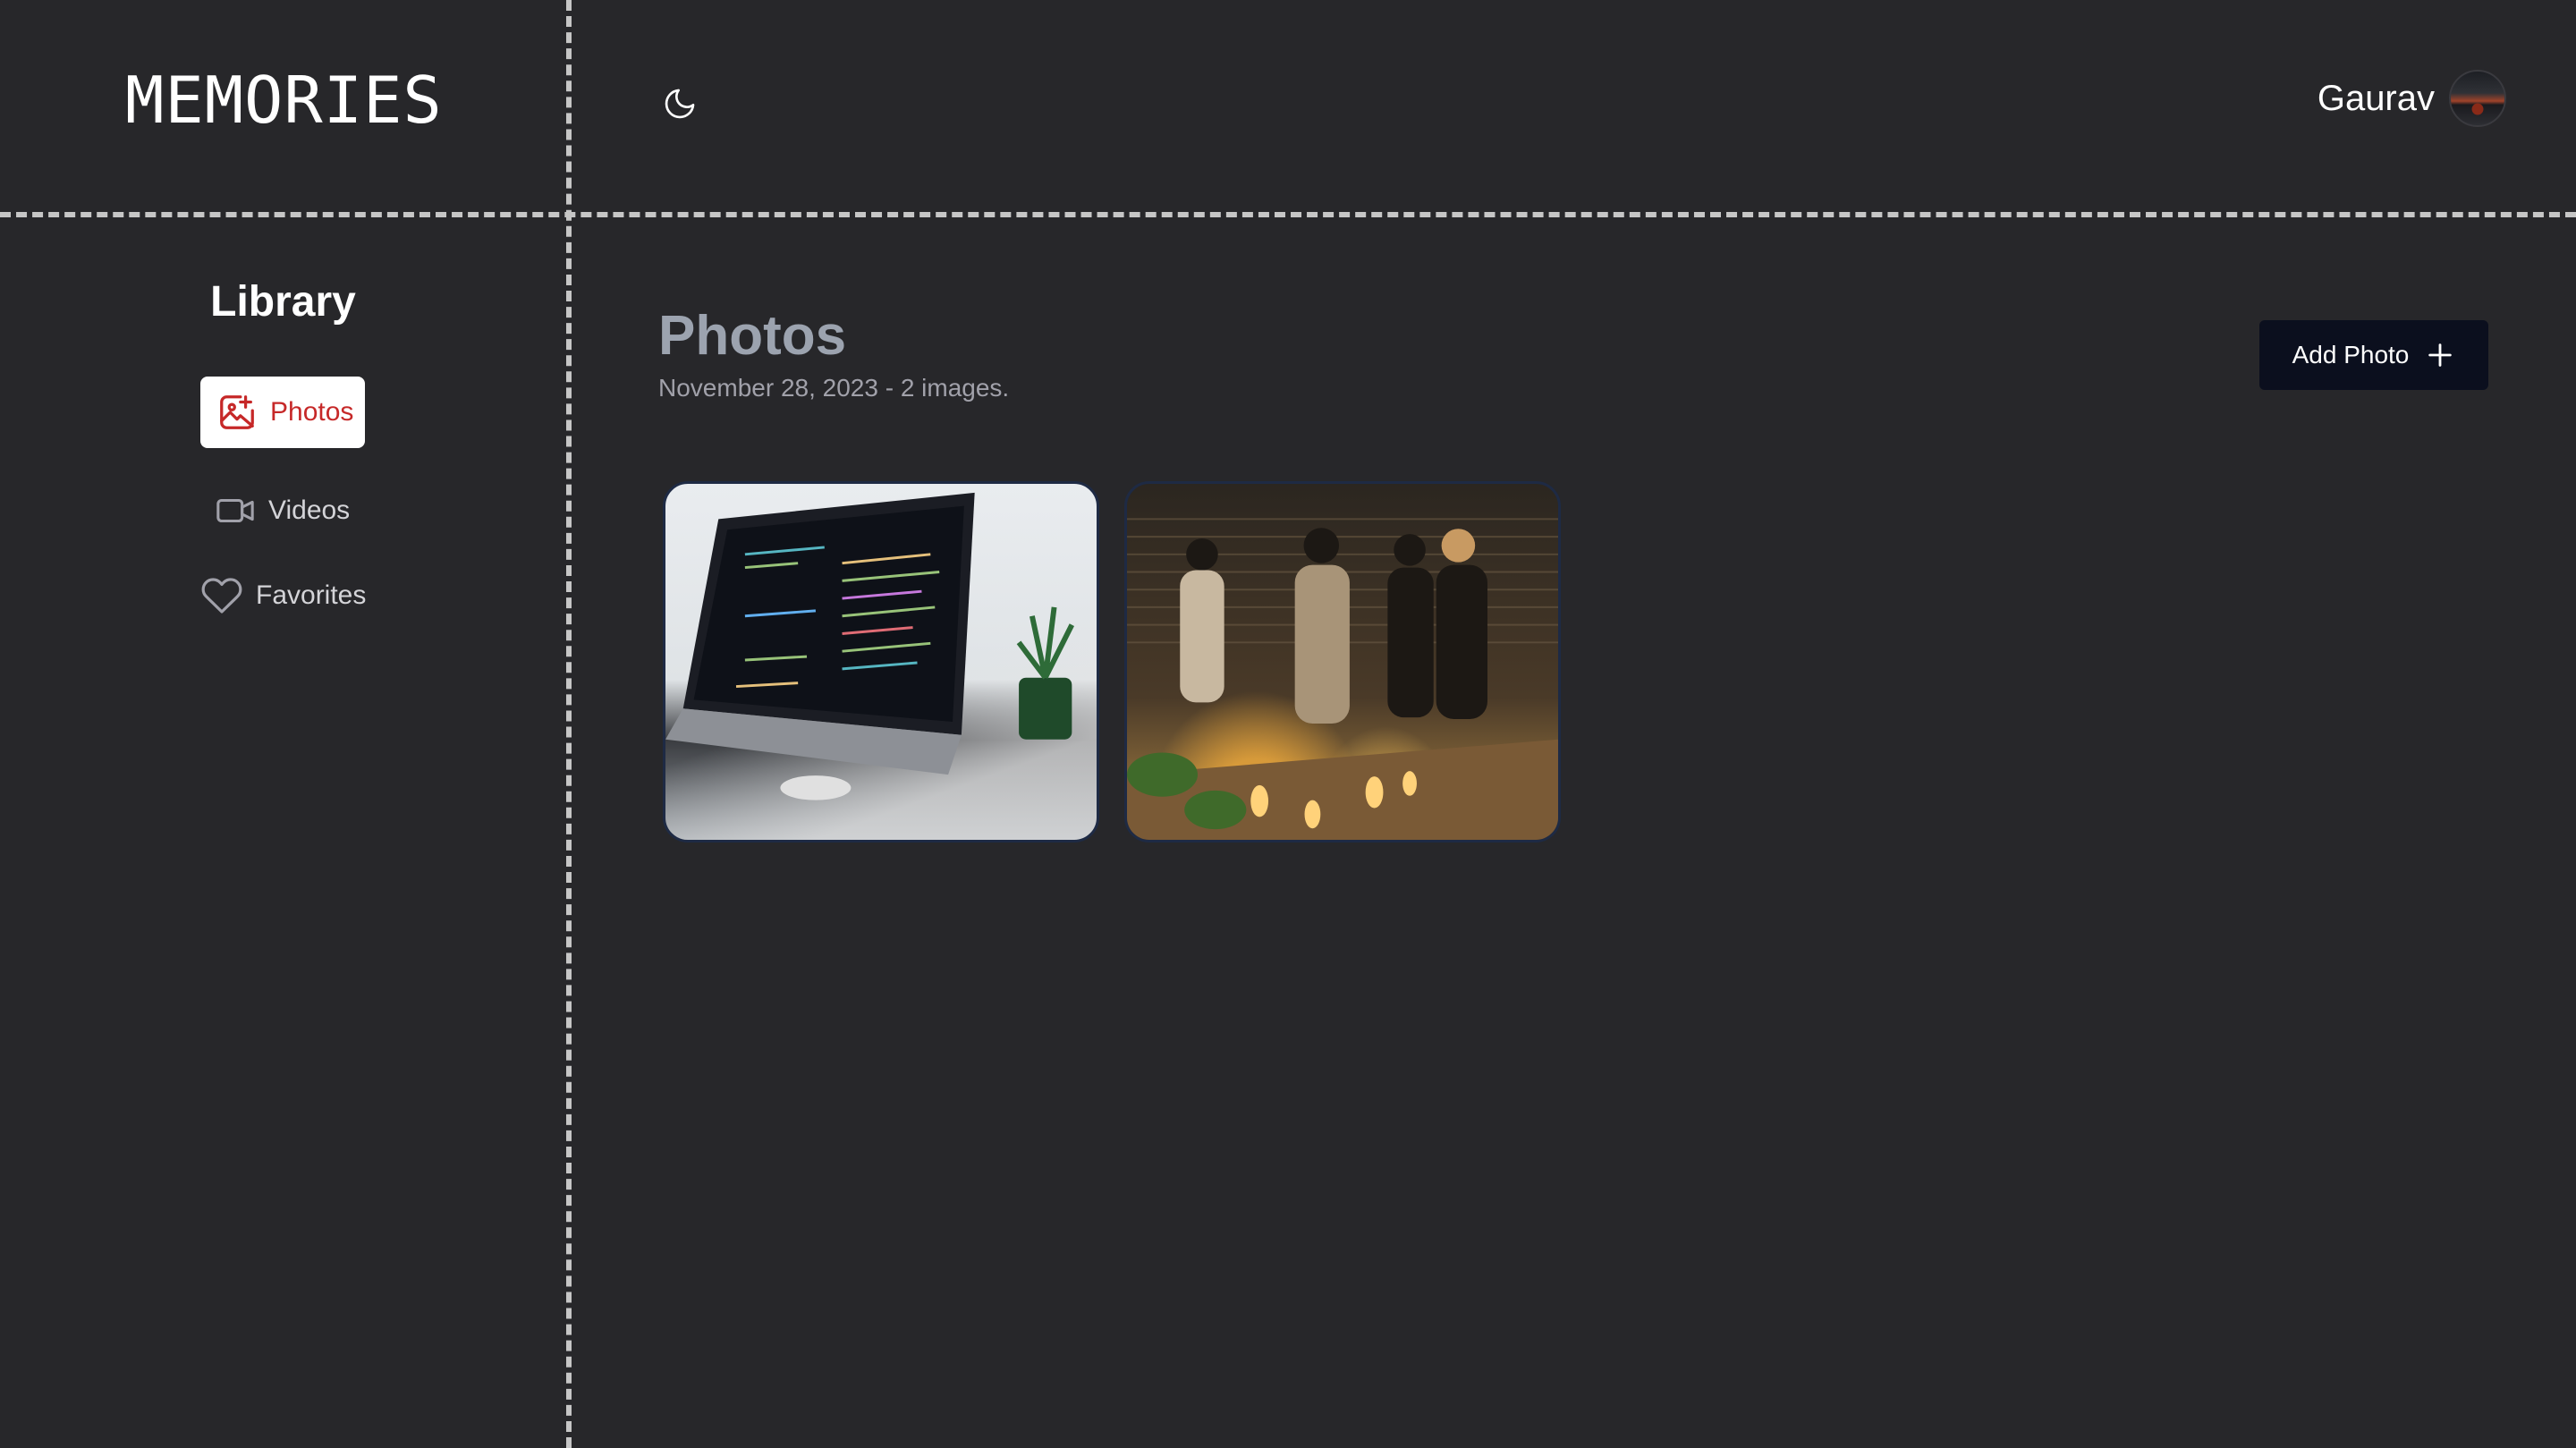 The height and width of the screenshot is (1448, 2576). I want to click on page-title: Photos, so click(752, 336).